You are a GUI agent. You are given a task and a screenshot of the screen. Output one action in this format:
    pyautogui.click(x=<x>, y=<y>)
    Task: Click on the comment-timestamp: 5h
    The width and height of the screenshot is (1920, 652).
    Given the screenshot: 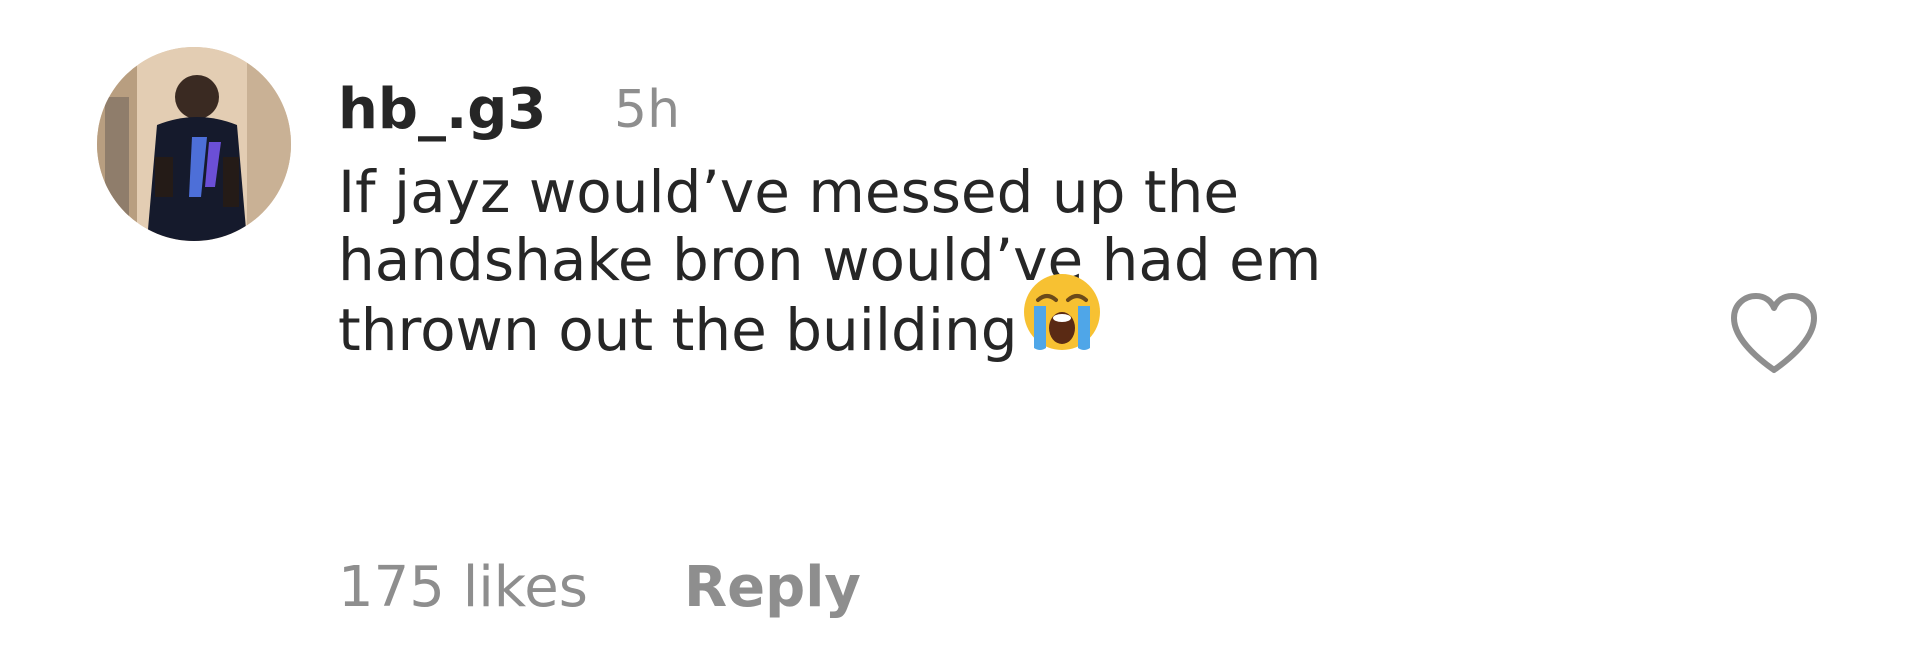 What is the action you would take?
    pyautogui.click(x=647, y=110)
    